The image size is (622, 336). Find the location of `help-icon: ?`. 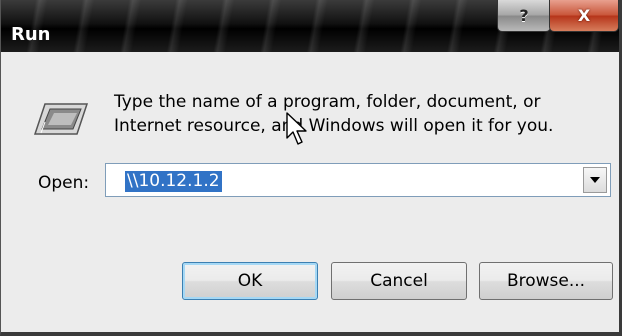

help-icon: ? is located at coordinates (524, 15).